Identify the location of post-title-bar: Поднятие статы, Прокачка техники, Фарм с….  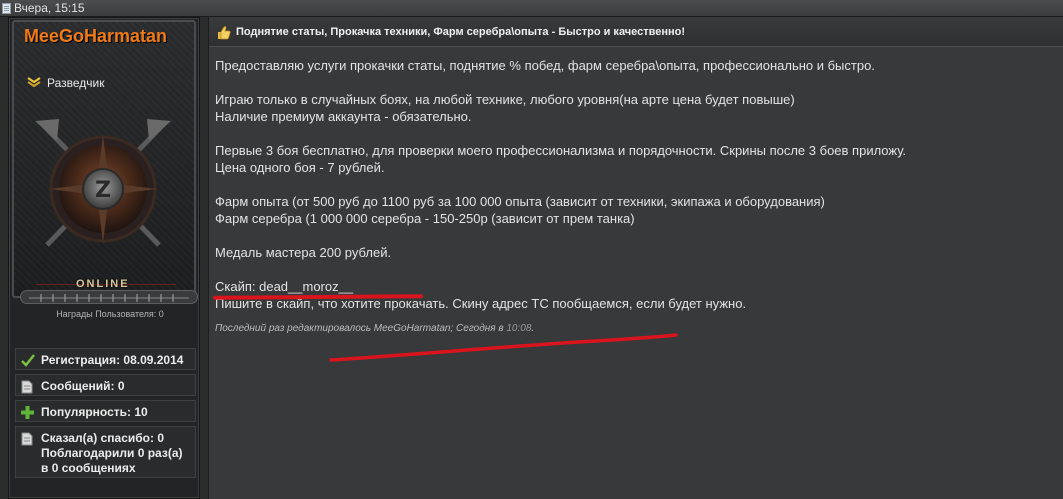
(636, 32).